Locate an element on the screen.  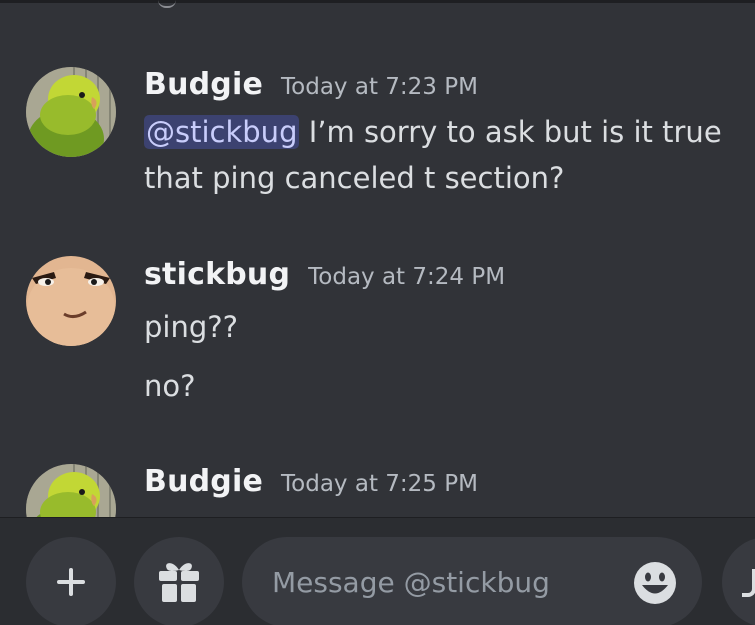
message-line: no? is located at coordinates (170, 386).